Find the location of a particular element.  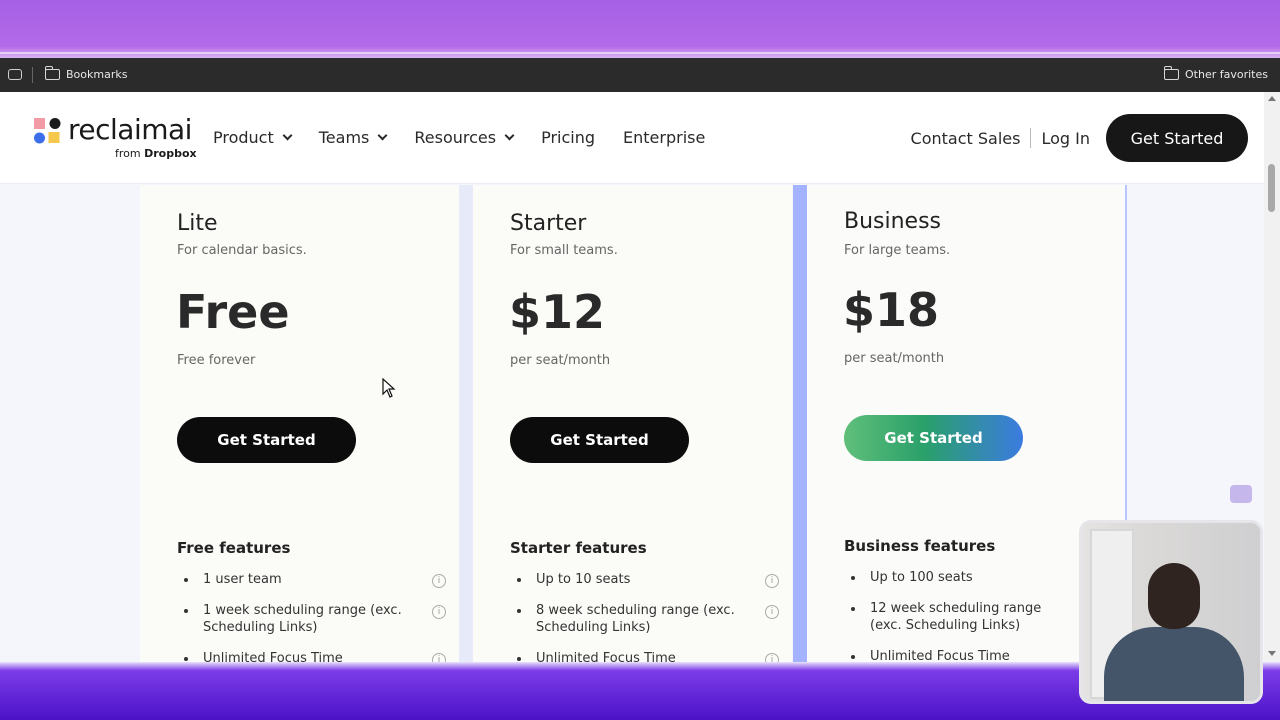

header-actions: Contact Sales Log In Get Started is located at coordinates (1074, 138).